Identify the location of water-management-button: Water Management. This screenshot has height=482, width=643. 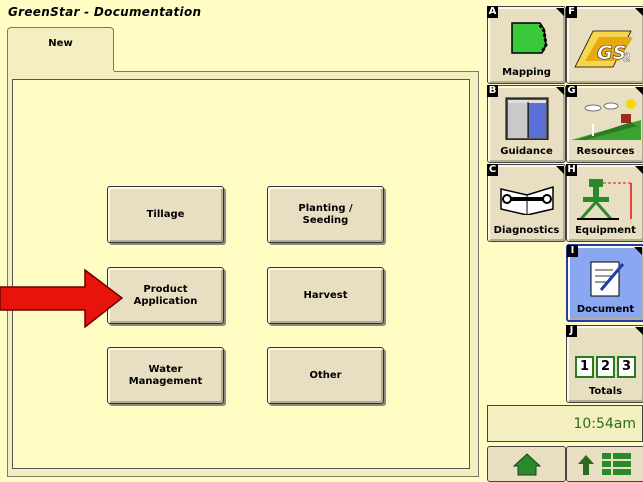
(165, 375).